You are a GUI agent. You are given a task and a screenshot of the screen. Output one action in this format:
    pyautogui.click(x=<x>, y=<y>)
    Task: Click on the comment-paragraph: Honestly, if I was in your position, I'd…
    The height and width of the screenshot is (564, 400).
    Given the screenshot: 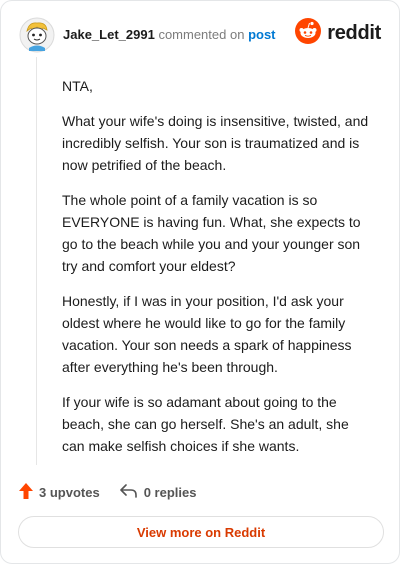 What is the action you would take?
    pyautogui.click(x=207, y=334)
    